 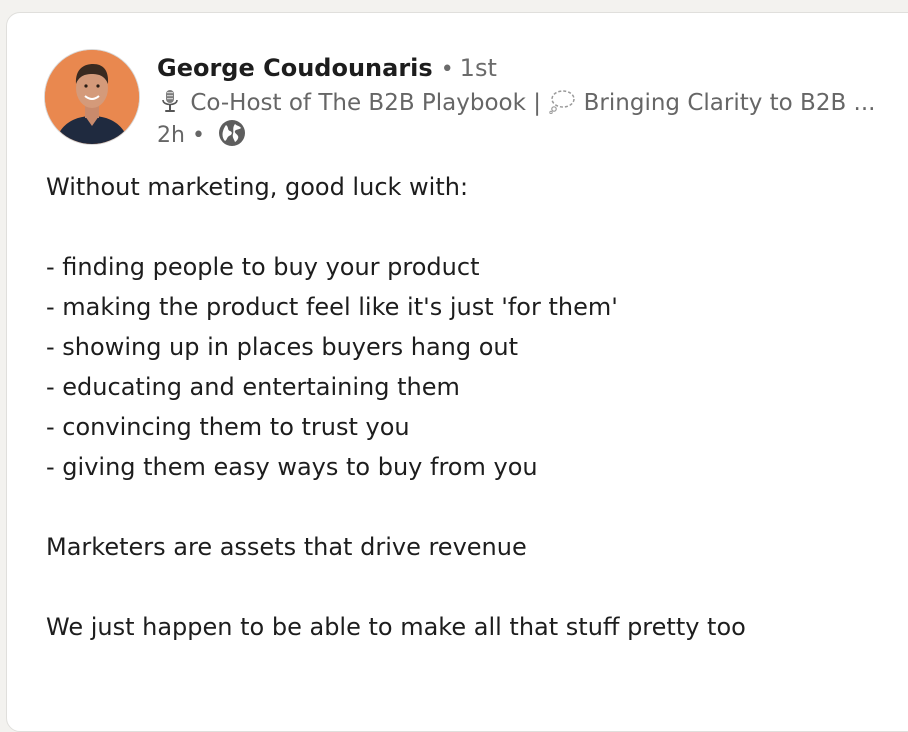 I want to click on avatar-photo, so click(x=92, y=97).